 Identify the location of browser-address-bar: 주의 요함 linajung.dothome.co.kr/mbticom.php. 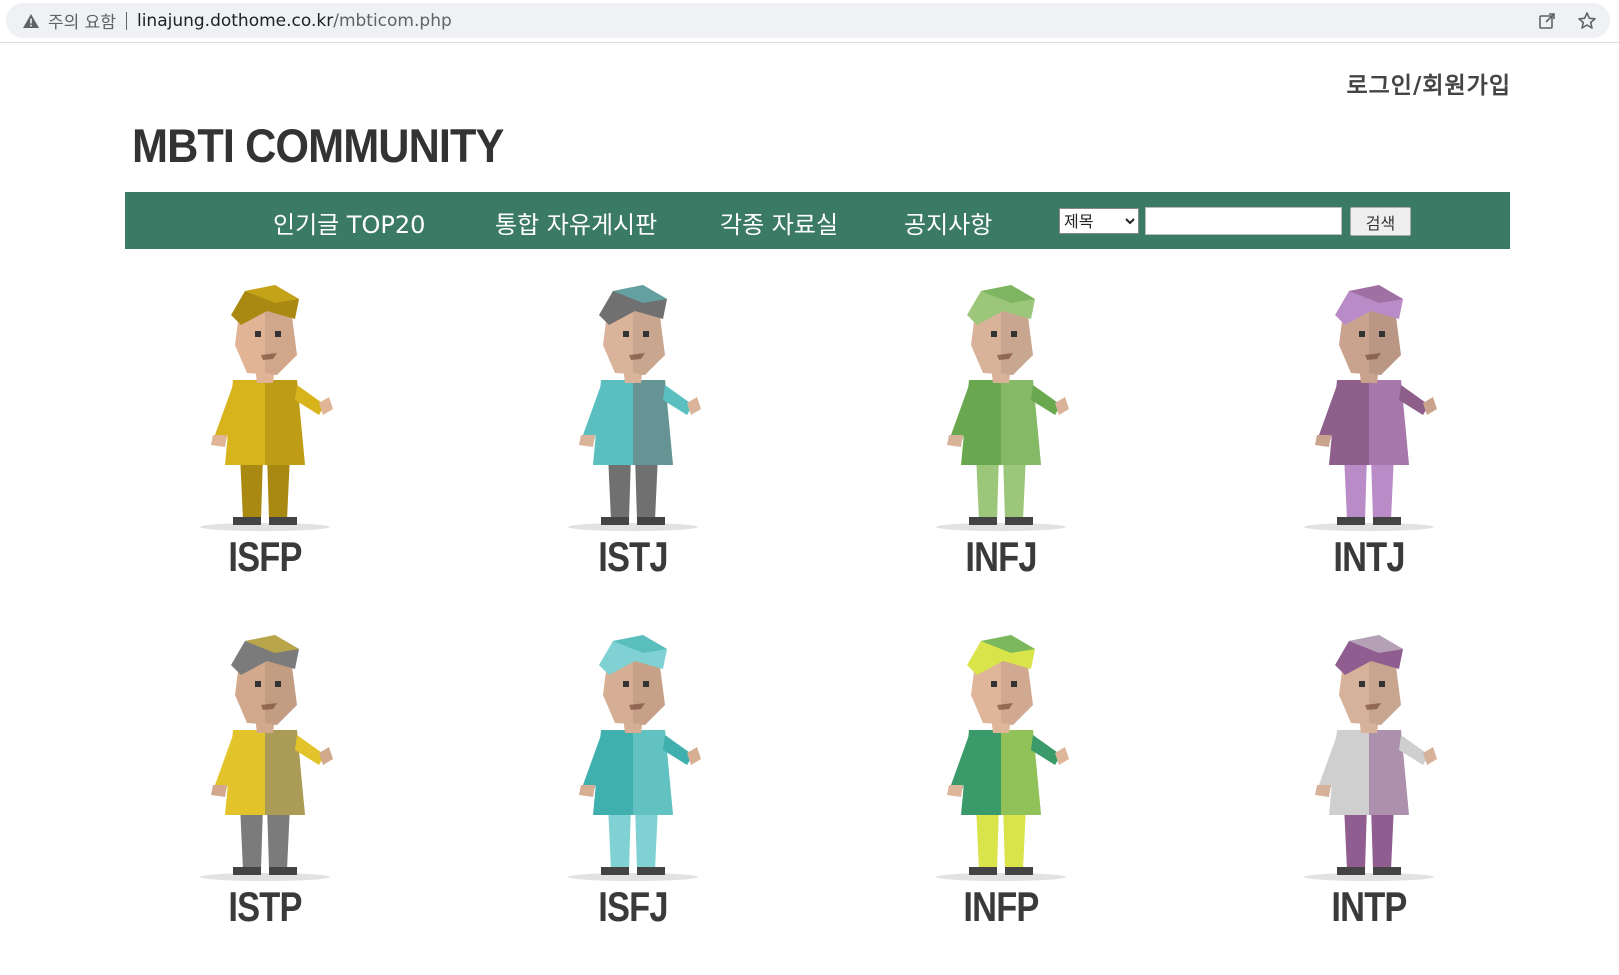
(809, 21).